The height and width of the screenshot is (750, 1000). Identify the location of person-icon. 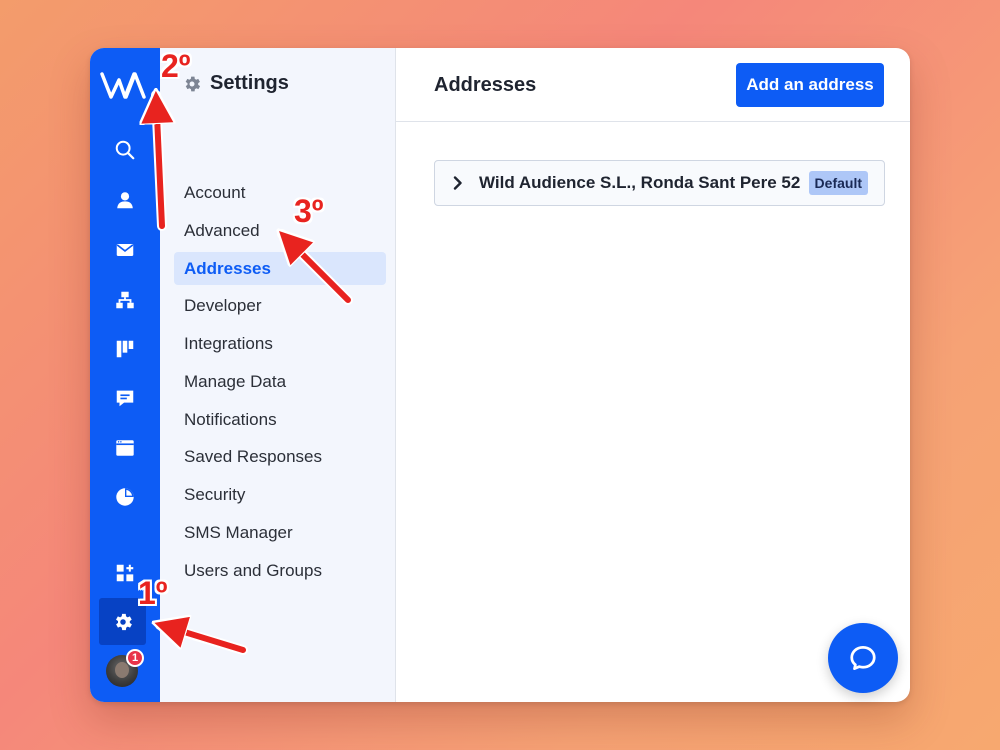
(125, 200).